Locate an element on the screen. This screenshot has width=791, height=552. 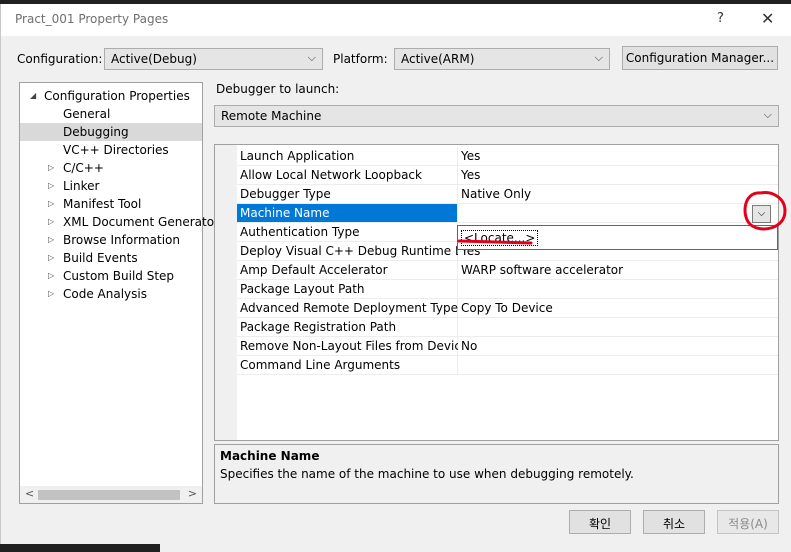
tree-item-c-cpp: ▷ C/C++ is located at coordinates (111, 168).